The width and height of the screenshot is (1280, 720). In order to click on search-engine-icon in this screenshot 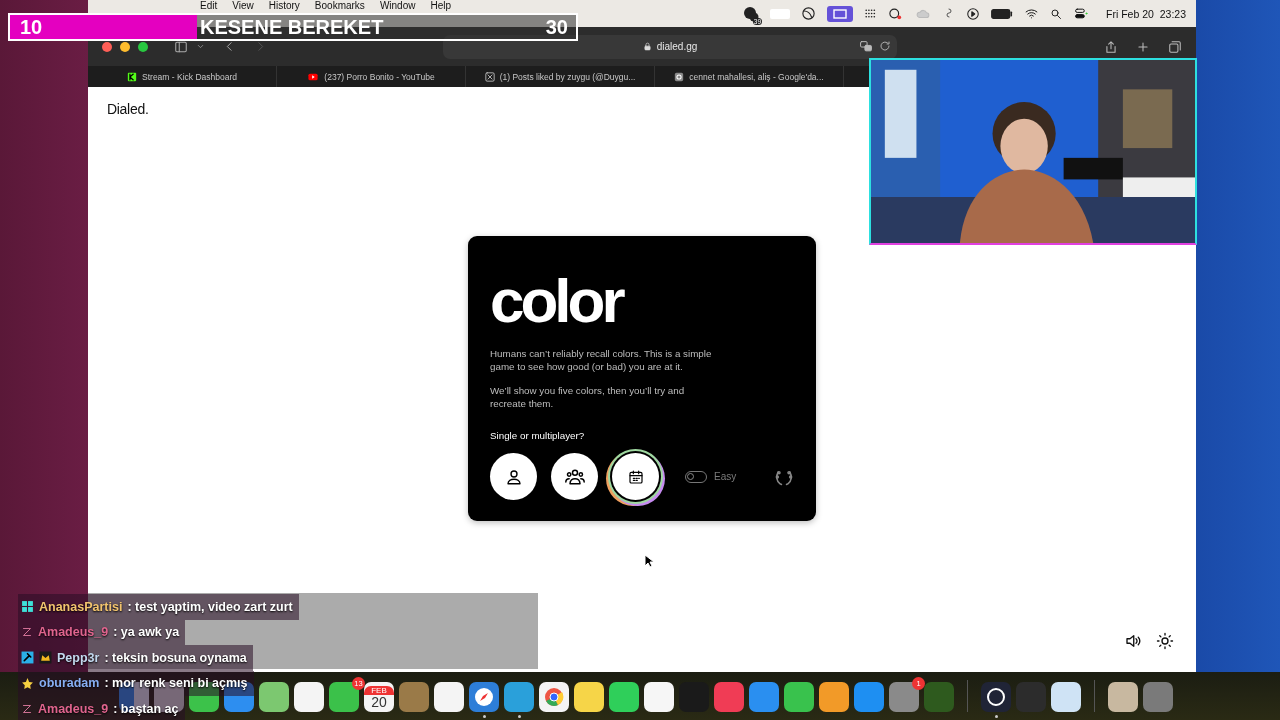, I will do `click(679, 76)`.